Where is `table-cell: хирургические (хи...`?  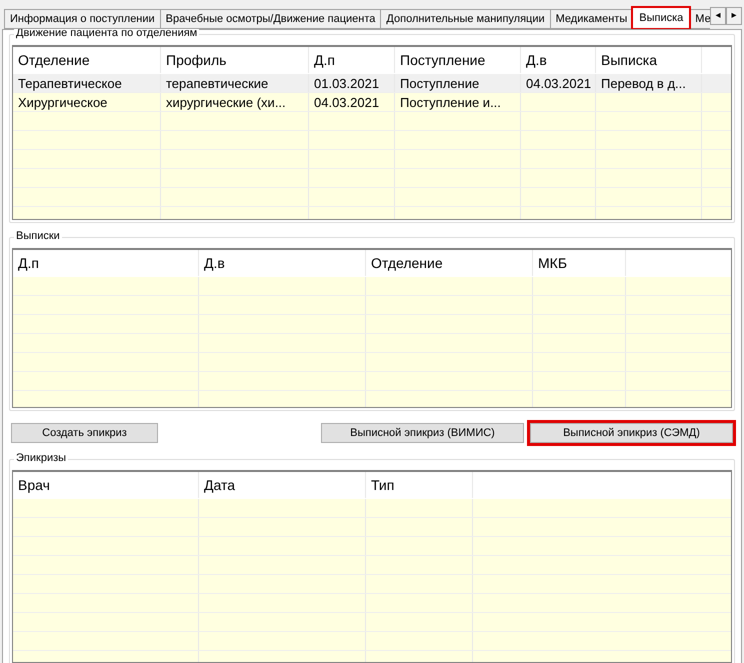
table-cell: хирургические (хи... is located at coordinates (226, 102).